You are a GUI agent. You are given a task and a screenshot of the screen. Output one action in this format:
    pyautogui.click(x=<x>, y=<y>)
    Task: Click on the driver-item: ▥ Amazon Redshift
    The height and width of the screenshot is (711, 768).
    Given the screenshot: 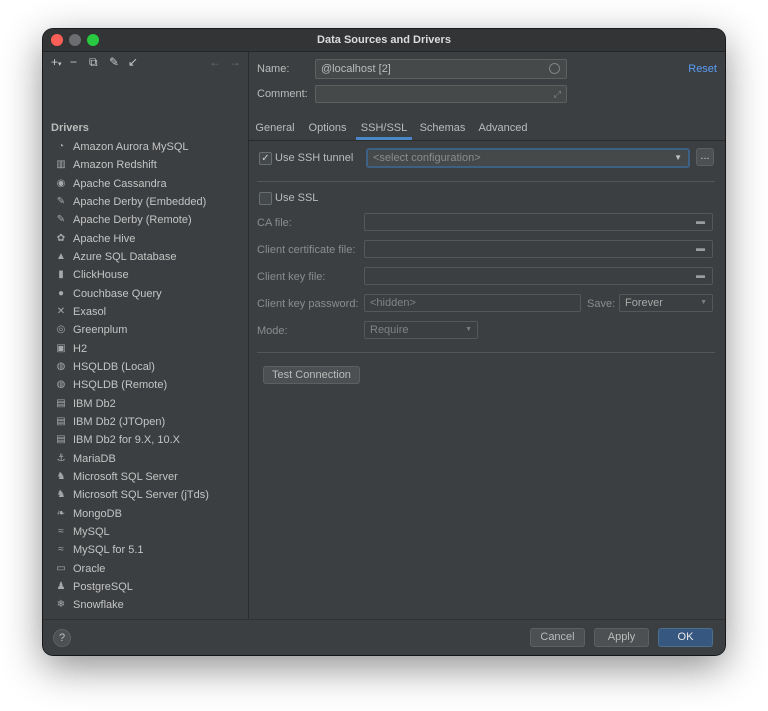 What is the action you would take?
    pyautogui.click(x=145, y=165)
    